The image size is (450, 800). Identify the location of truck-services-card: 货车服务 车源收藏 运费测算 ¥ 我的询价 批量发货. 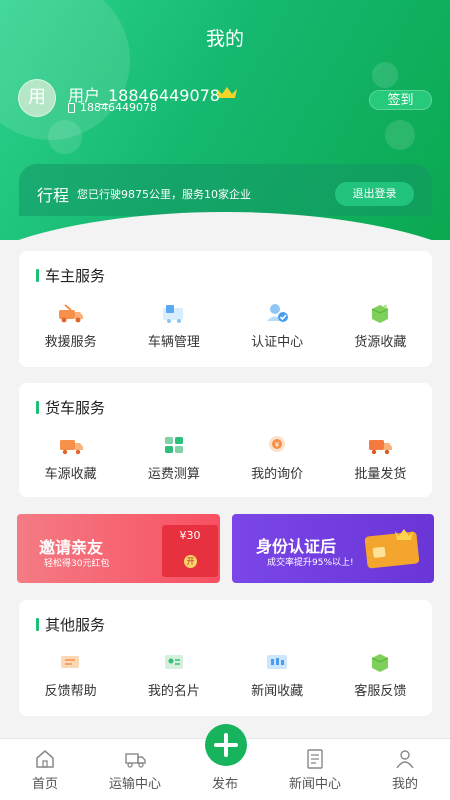
(225, 440).